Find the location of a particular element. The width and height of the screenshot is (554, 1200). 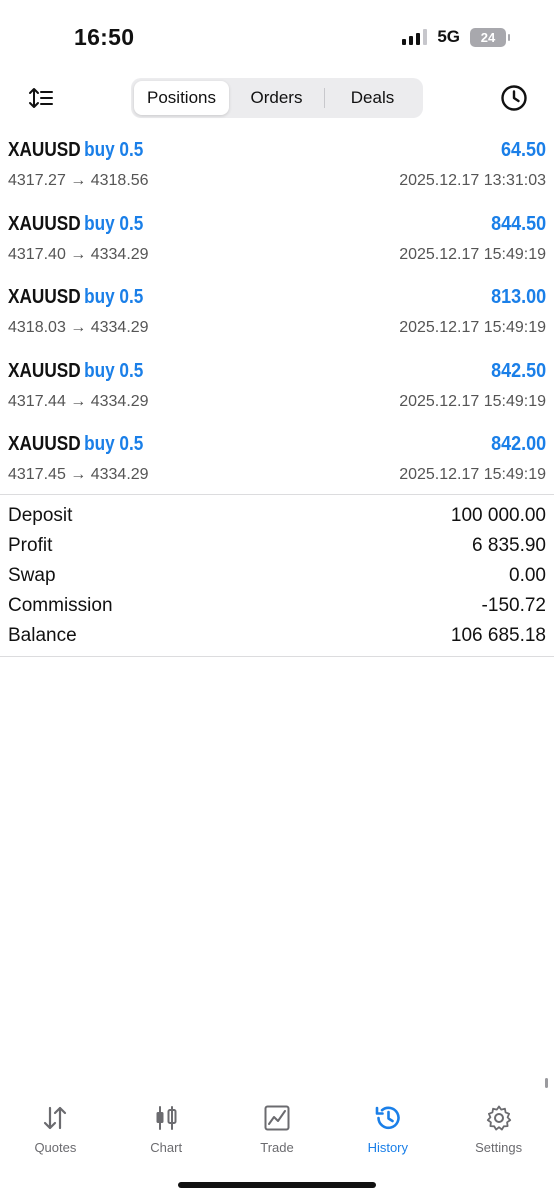

tab-positions: Positions is located at coordinates (181, 98).